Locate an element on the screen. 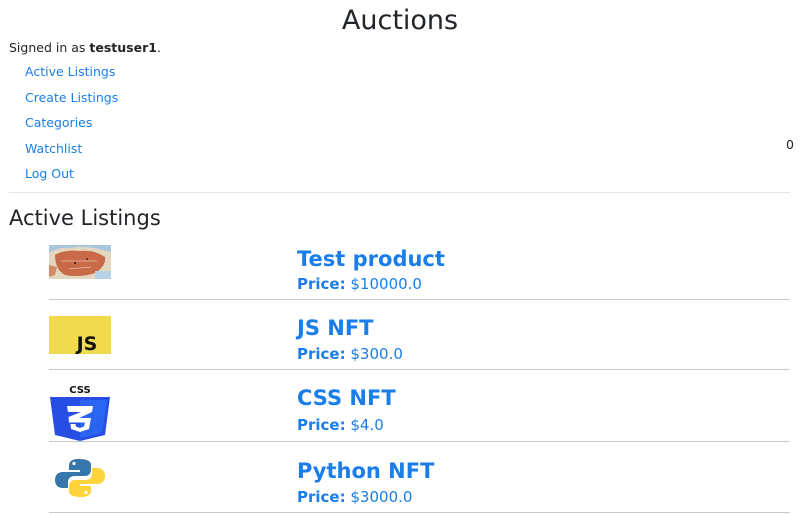  listing-title: JS NFT is located at coordinates (335, 328).